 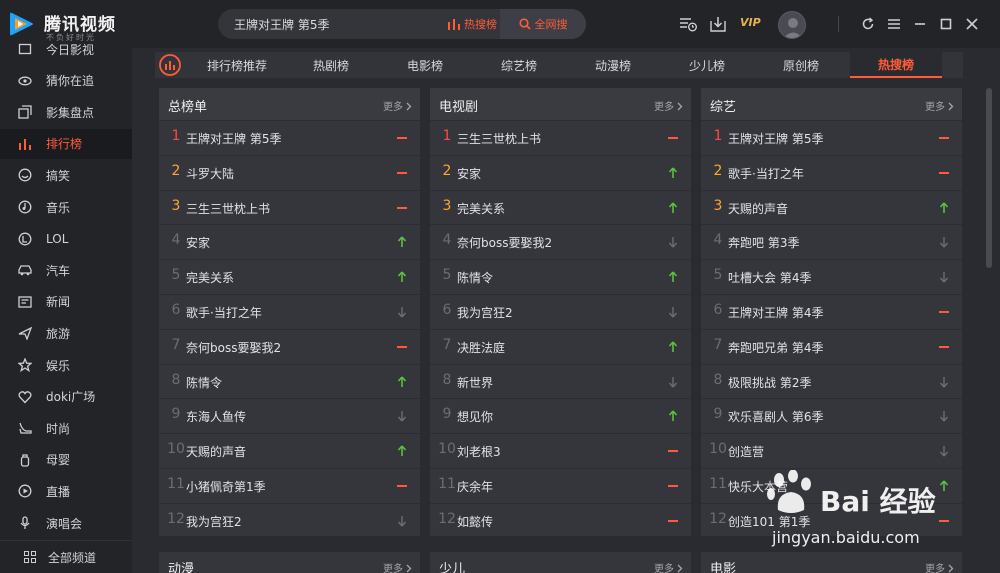 I want to click on ranking-row: 2 安家, so click(x=560, y=171).